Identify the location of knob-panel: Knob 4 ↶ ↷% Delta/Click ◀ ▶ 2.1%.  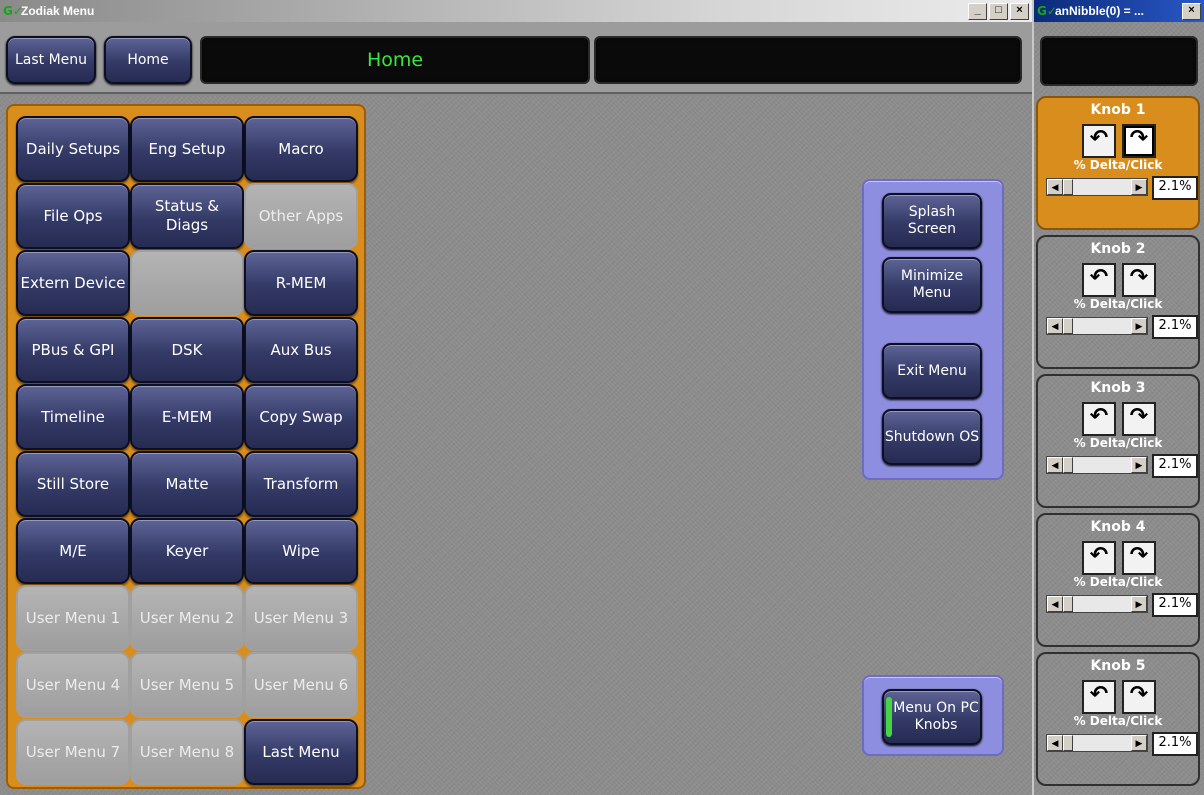
(1118, 580).